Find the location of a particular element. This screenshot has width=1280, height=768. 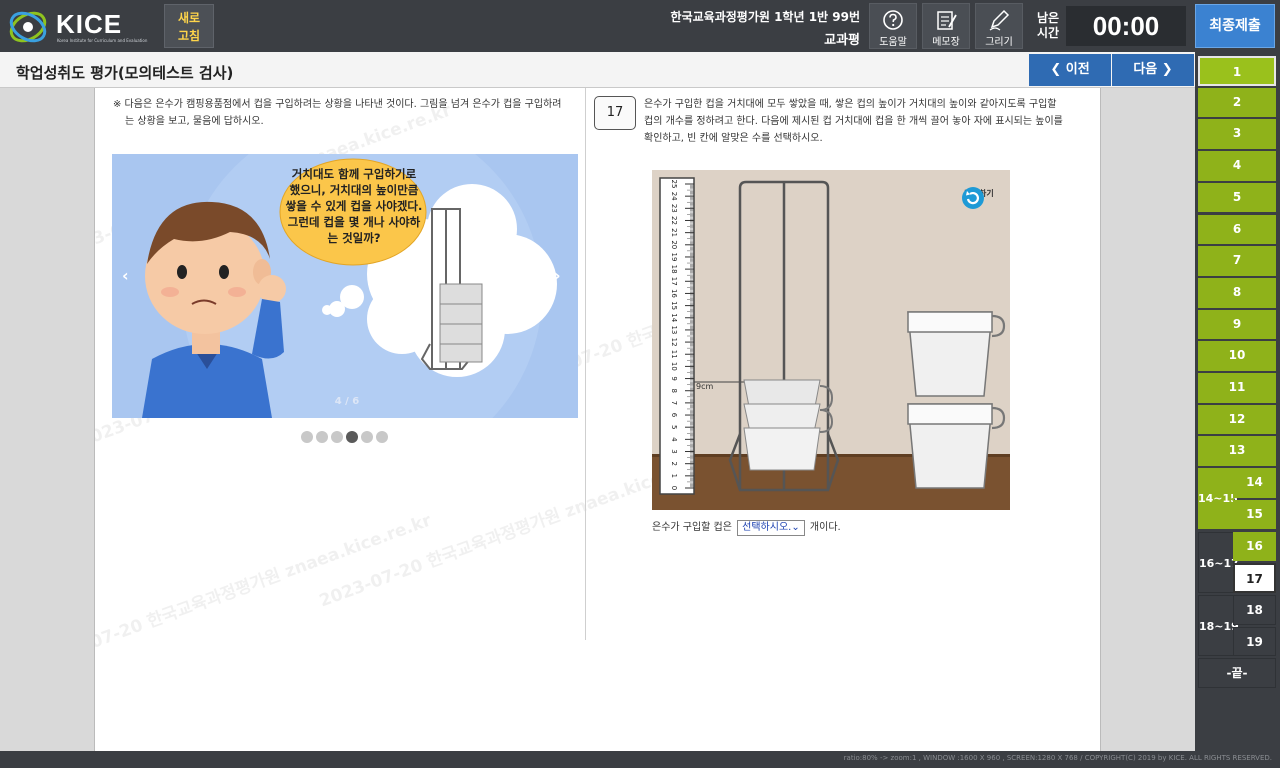

answer-dropdown: 선택하시오.⌄ is located at coordinates (771, 528).